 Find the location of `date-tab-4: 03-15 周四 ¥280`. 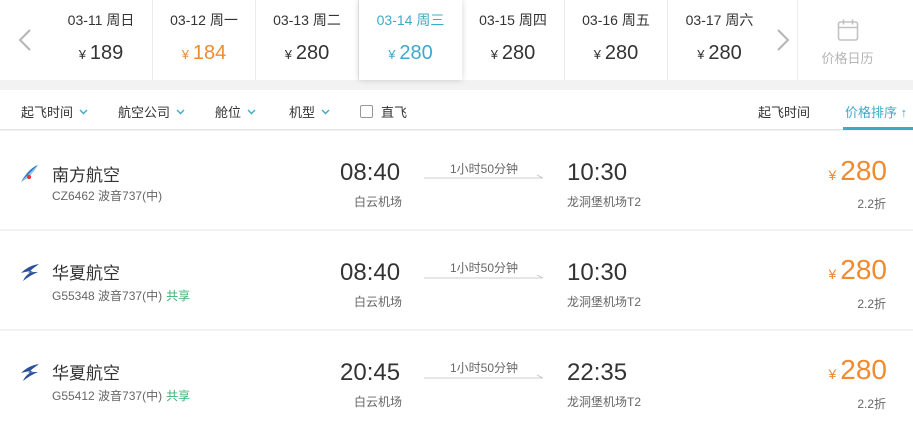

date-tab-4: 03-15 周四 ¥280 is located at coordinates (513, 40).